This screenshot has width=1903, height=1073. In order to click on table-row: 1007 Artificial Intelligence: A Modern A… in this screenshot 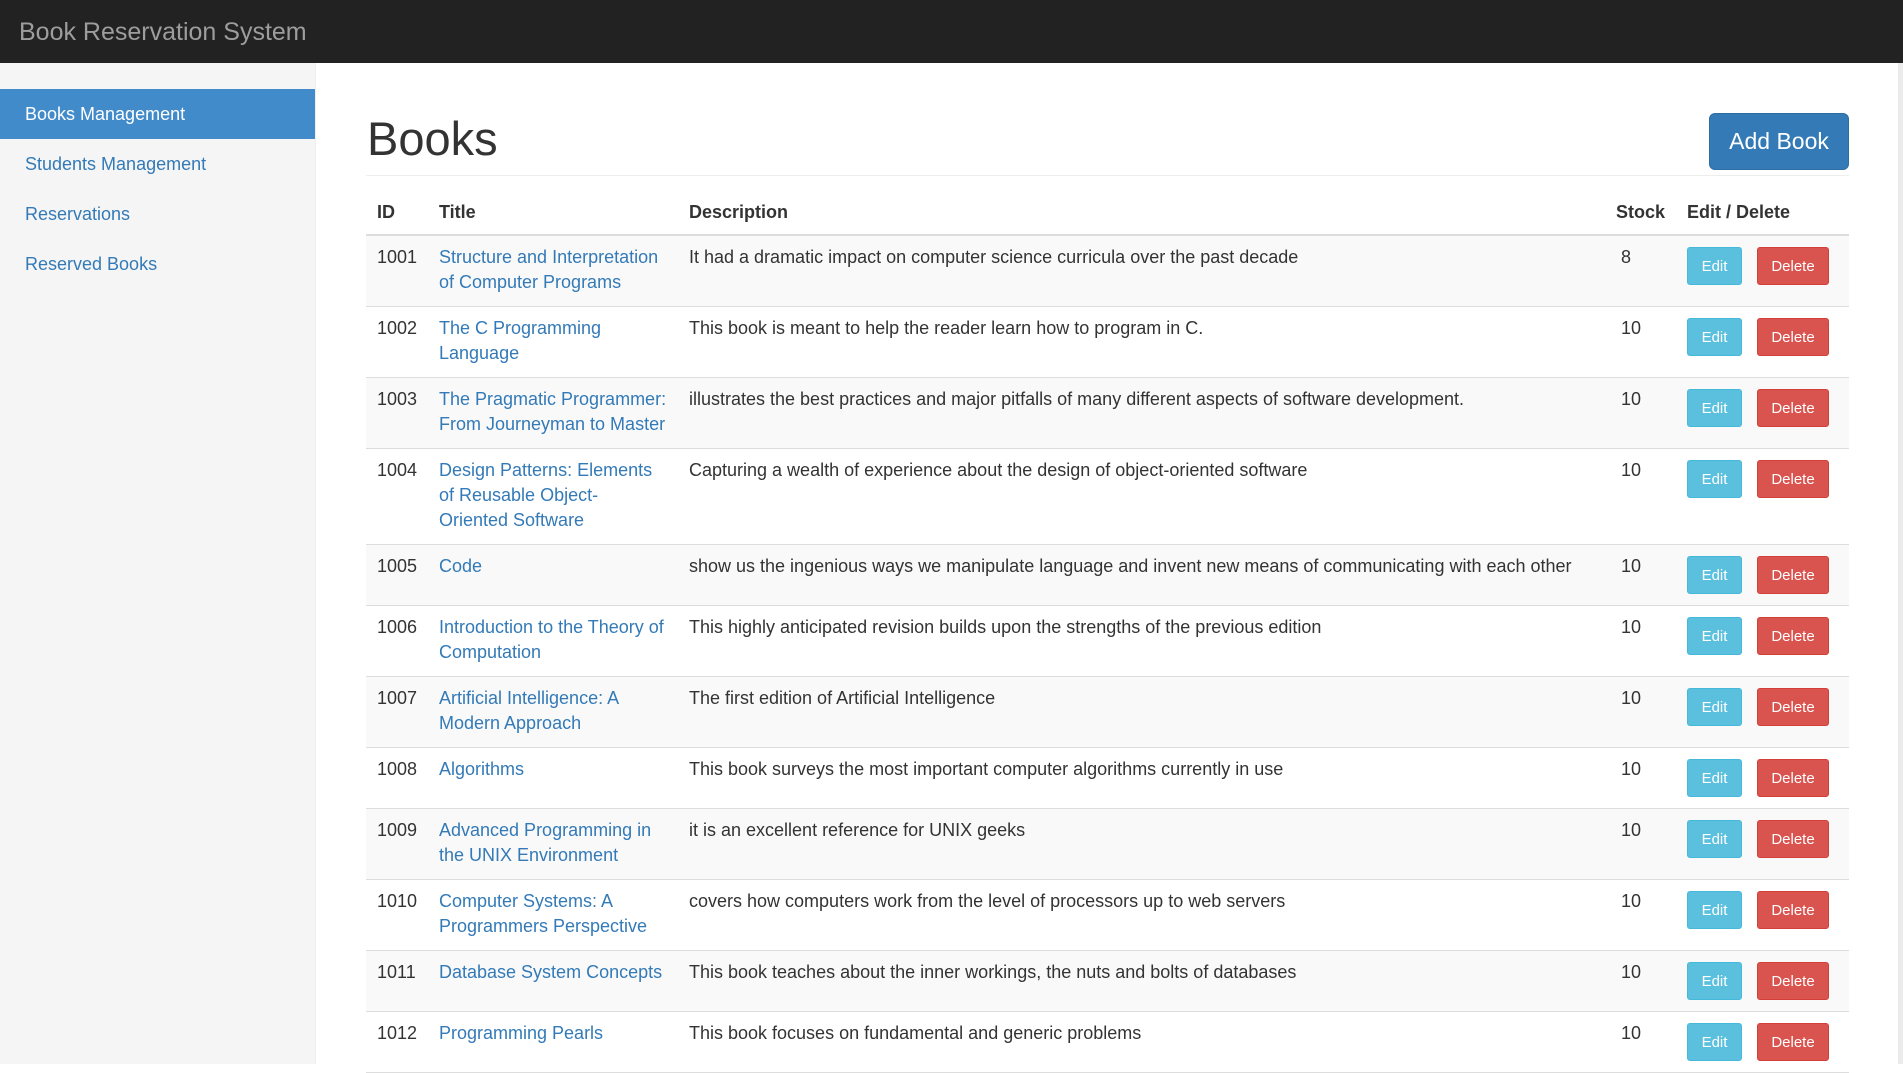, I will do `click(1107, 712)`.